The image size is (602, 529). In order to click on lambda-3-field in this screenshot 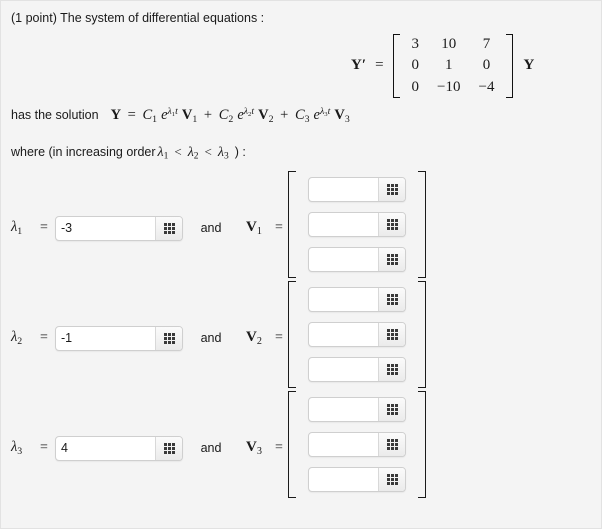, I will do `click(119, 448)`.